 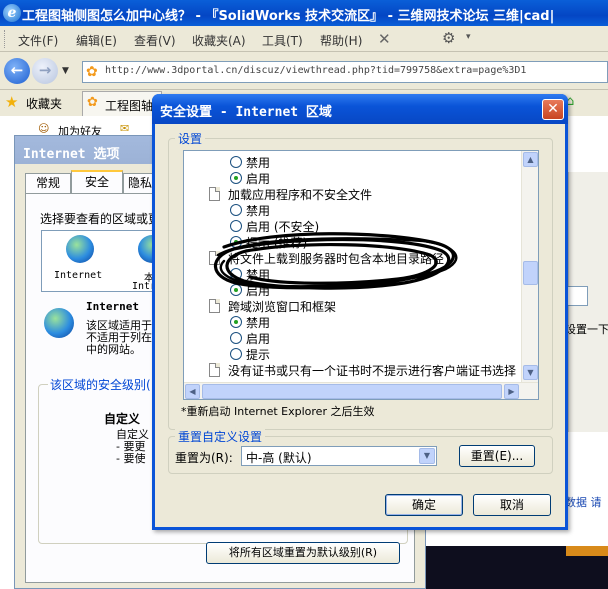 What do you see at coordinates (48, 183) in the screenshot?
I see `tab-general: 常规` at bounding box center [48, 183].